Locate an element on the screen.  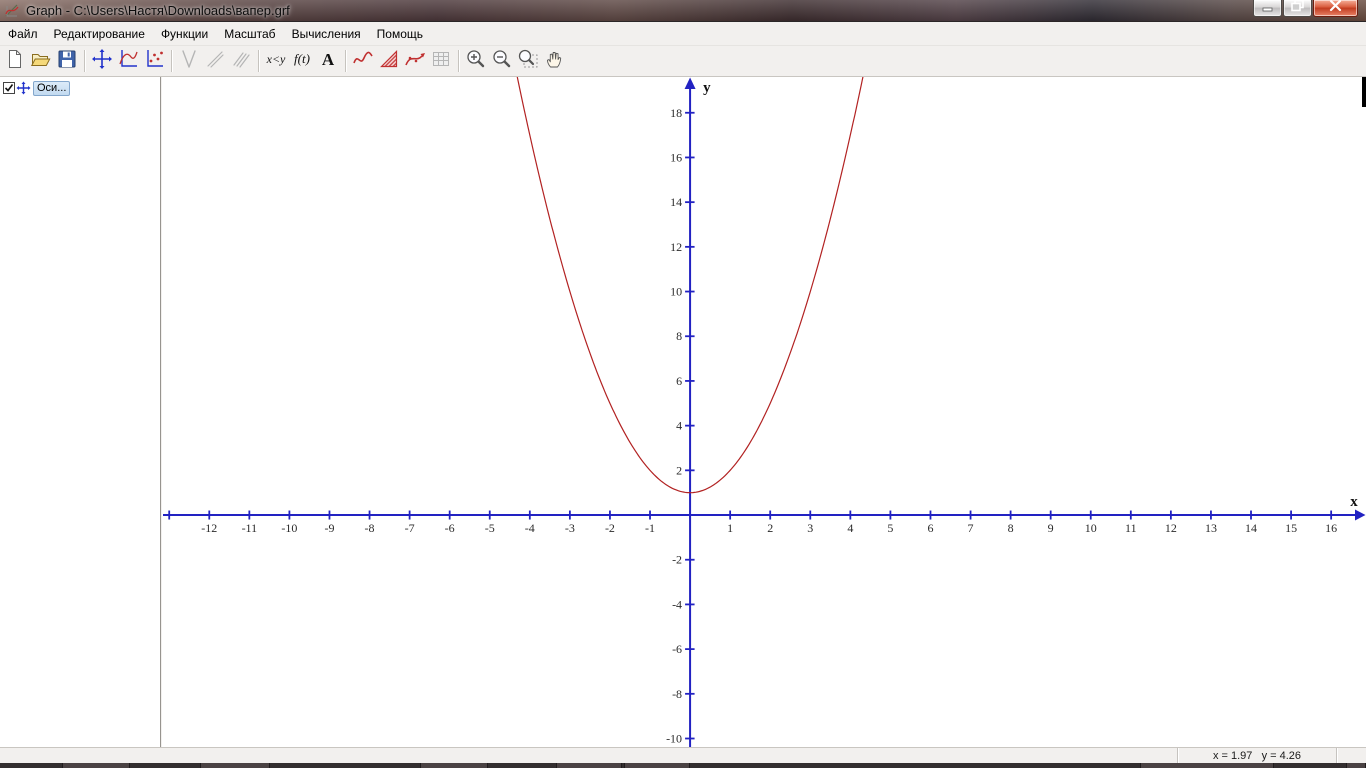
restore-icon is located at coordinates (1297, 8).